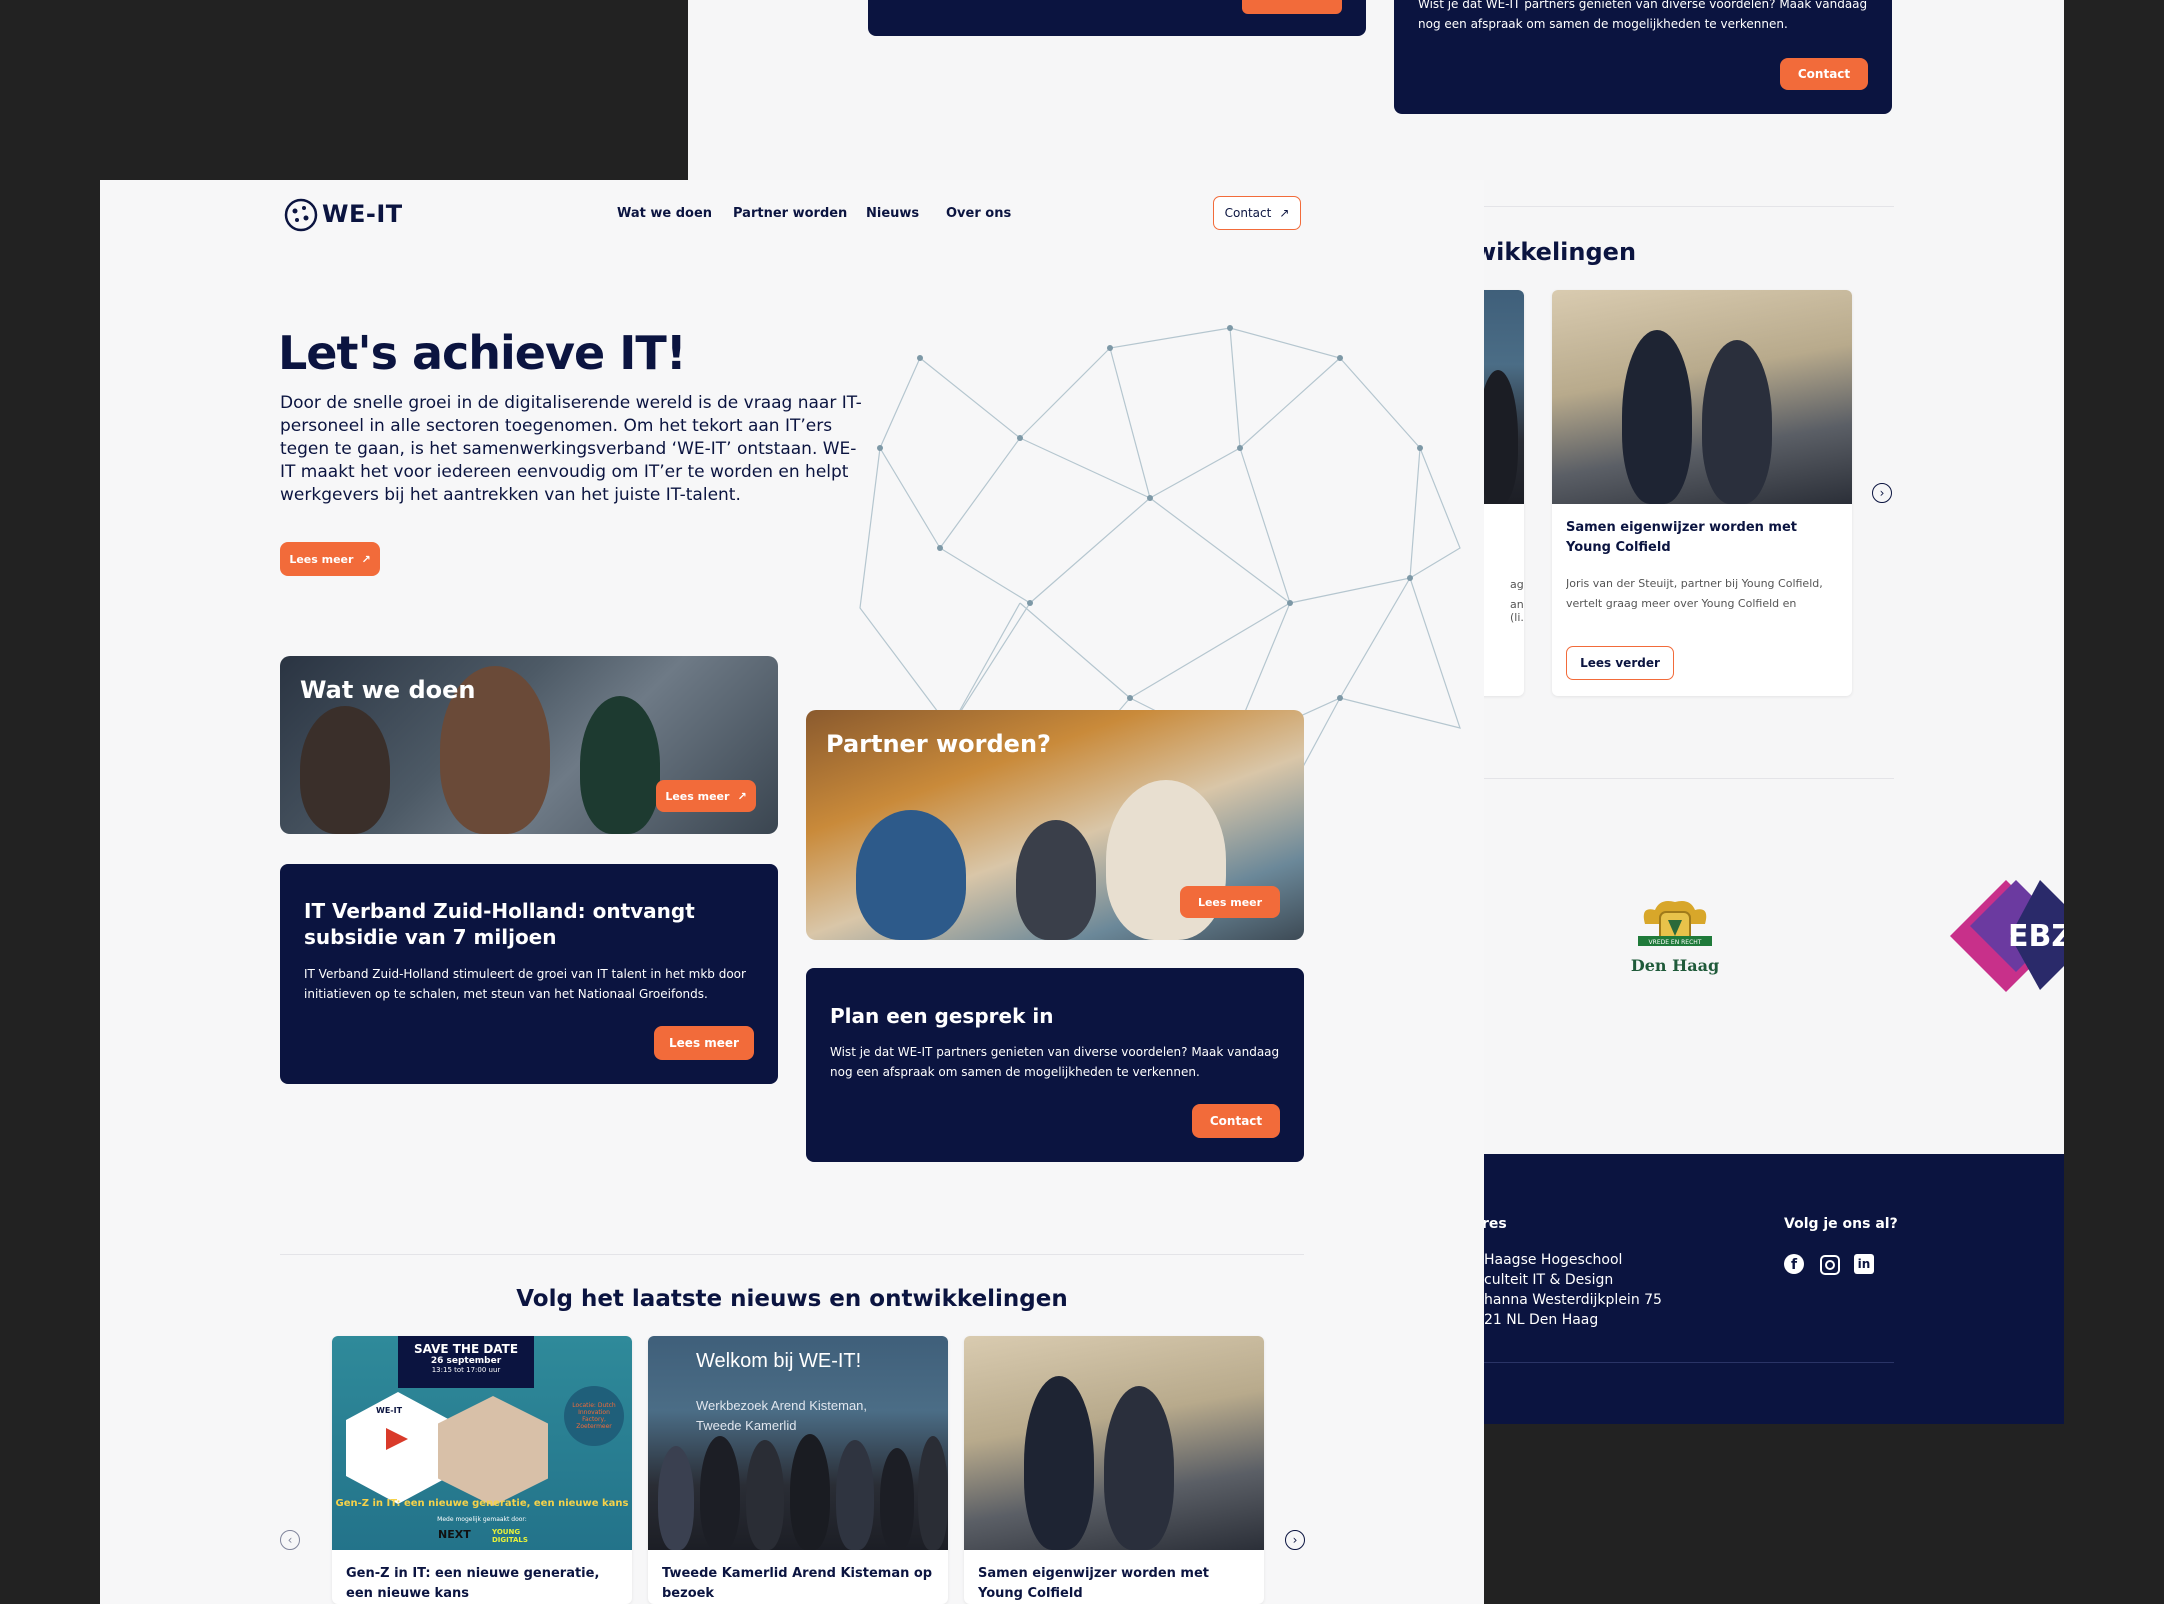 Image resolution: width=2164 pixels, height=1604 pixels. Describe the element at coordinates (398, 1448) in the screenshot. I see `poster-hexagon: WE-IT` at that location.